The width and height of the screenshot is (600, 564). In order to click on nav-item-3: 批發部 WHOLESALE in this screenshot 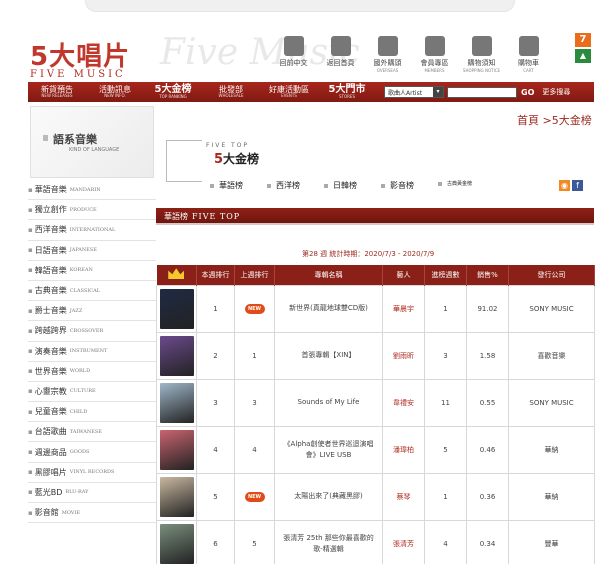, I will do `click(231, 92)`.